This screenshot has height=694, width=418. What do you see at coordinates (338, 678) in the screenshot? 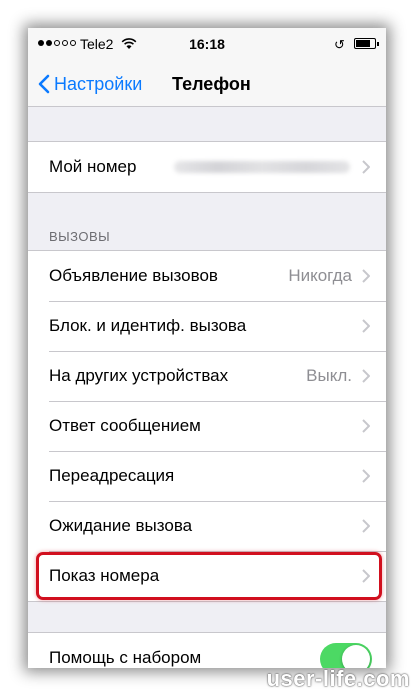
I see `watermark: user-life.com` at bounding box center [338, 678].